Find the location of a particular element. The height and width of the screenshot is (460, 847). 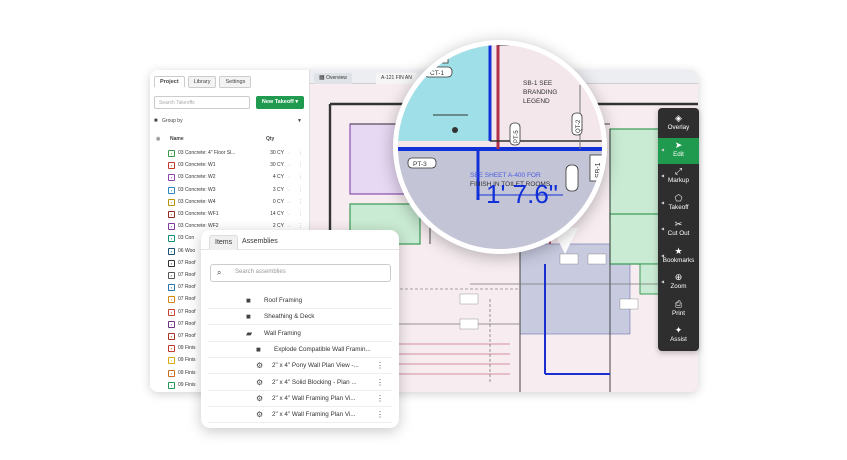

name-column-header: Name is located at coordinates (177, 139).